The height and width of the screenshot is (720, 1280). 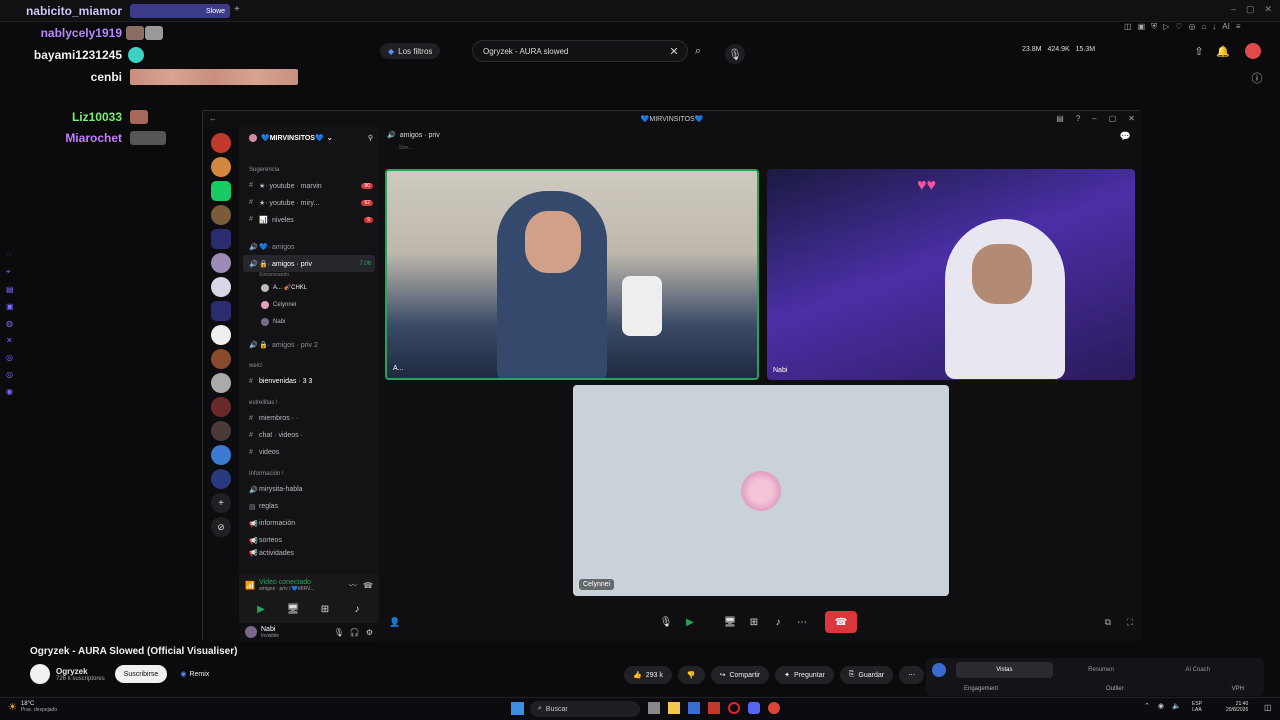 I want to click on folder-icon, so click(x=221, y=239).